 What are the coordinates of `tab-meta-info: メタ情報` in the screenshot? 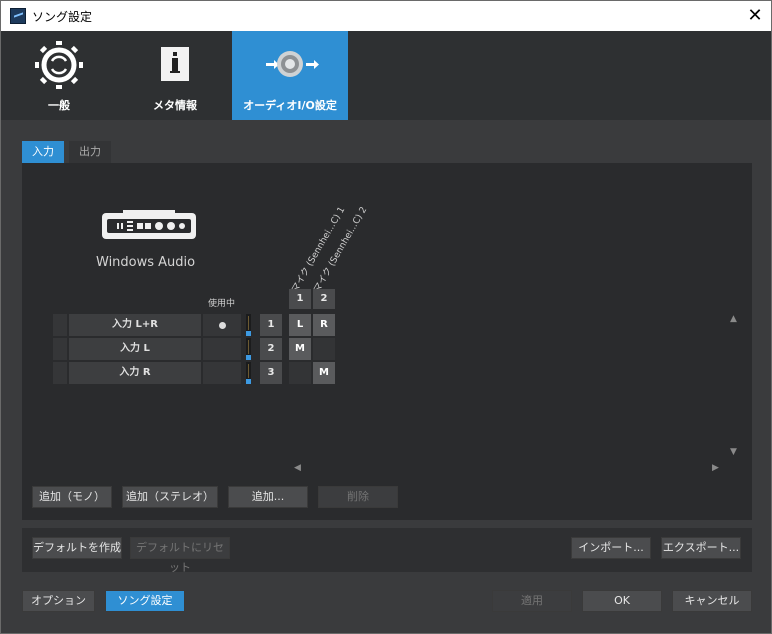 It's located at (175, 75).